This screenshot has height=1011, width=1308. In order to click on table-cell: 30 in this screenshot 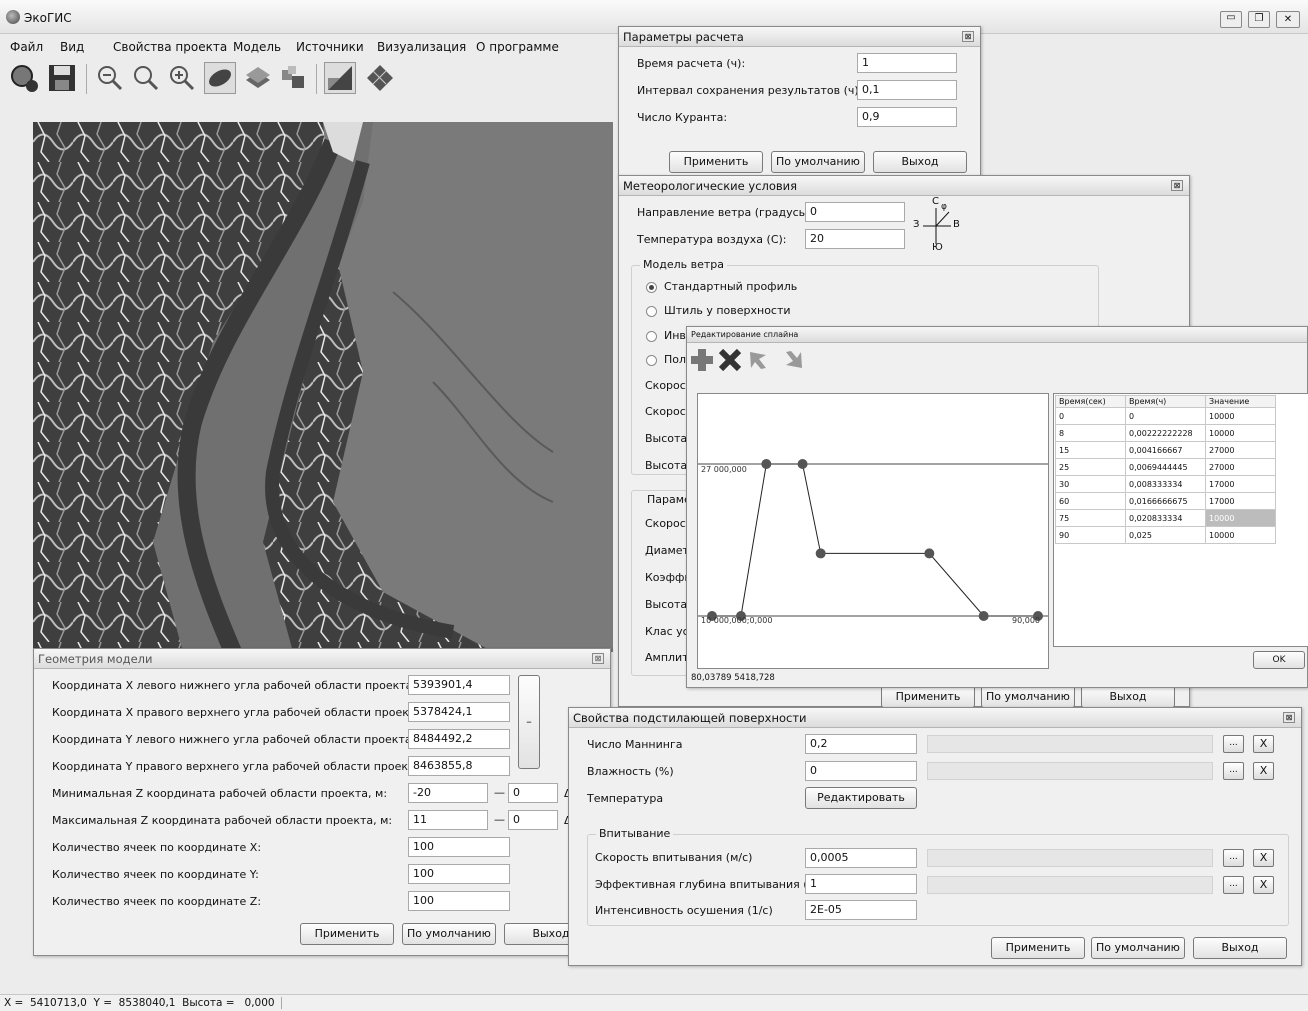, I will do `click(1090, 484)`.